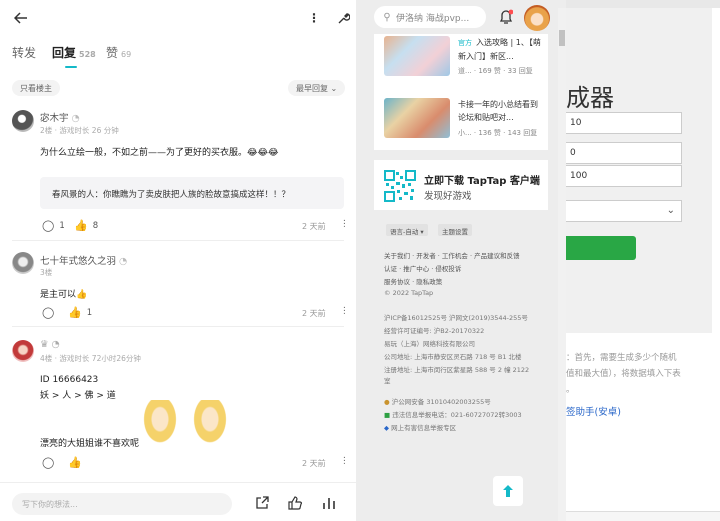 Image resolution: width=720 pixels, height=521 pixels. Describe the element at coordinates (387, 402) in the screenshot. I see `badge-icon: ●` at that location.